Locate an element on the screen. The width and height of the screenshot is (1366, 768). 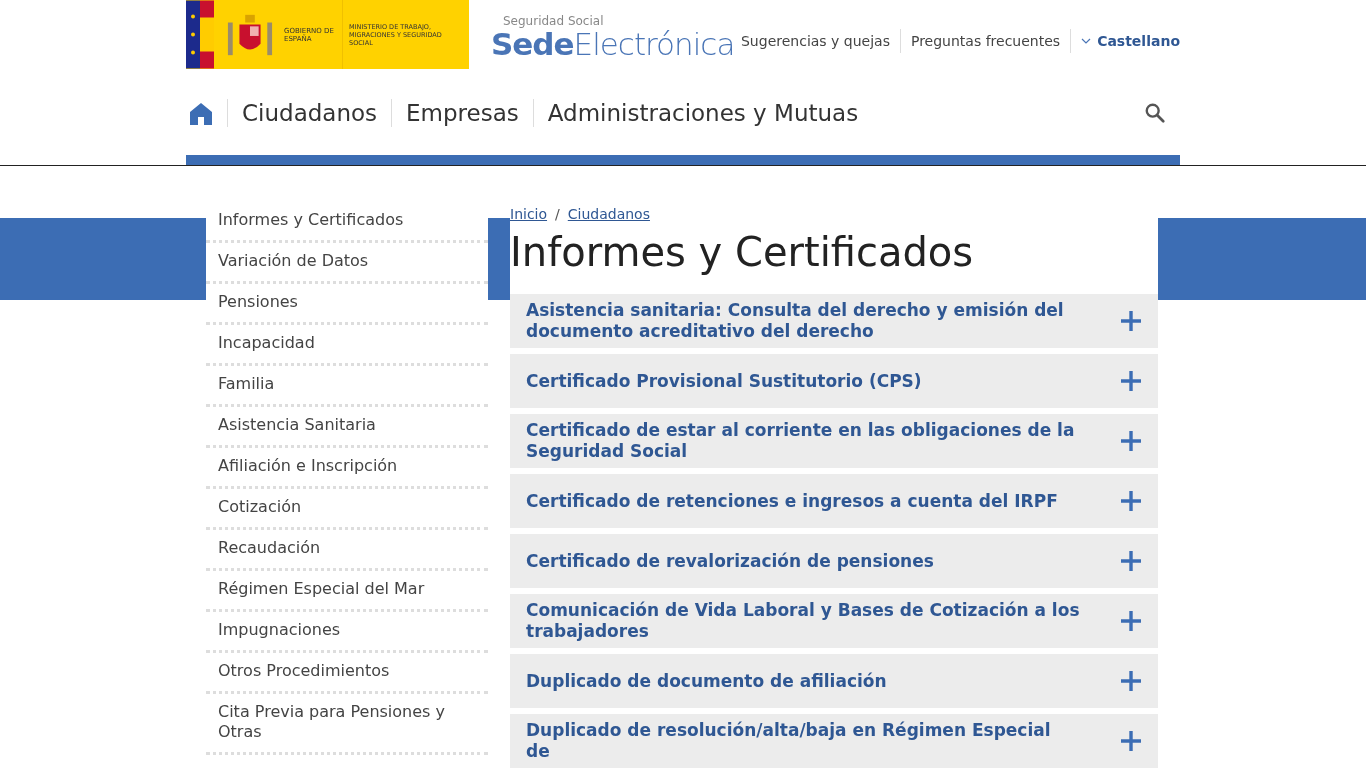
nav-link: Empresas is located at coordinates (462, 112).